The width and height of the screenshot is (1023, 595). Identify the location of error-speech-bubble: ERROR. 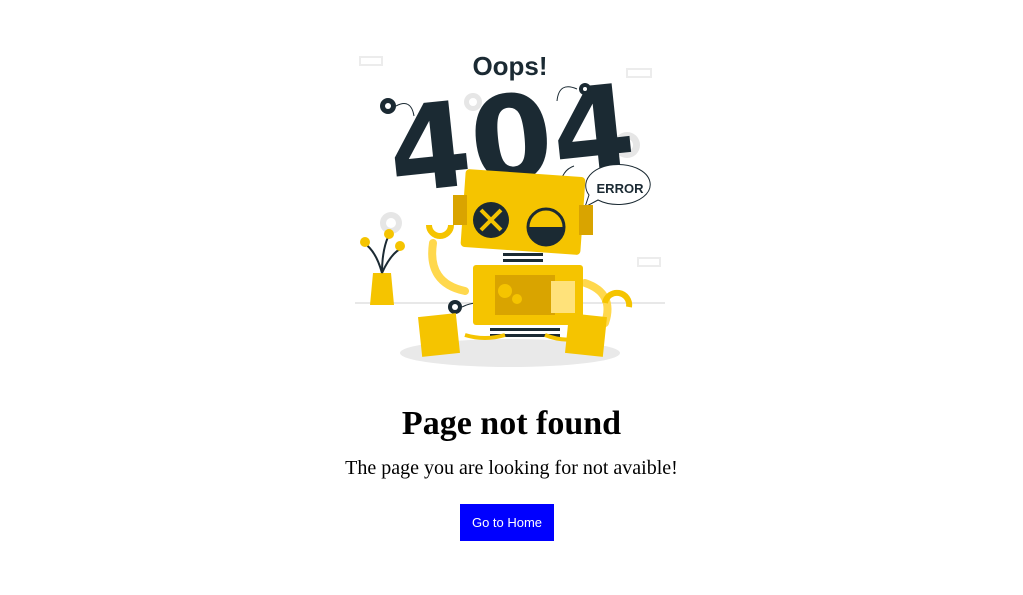
(617, 186).